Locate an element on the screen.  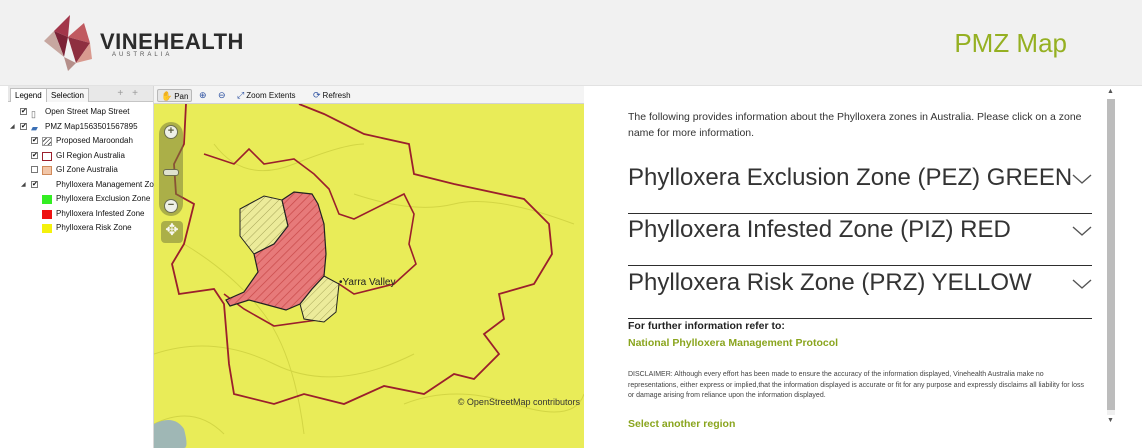
pan-button: ✋ Pan is located at coordinates (175, 95).